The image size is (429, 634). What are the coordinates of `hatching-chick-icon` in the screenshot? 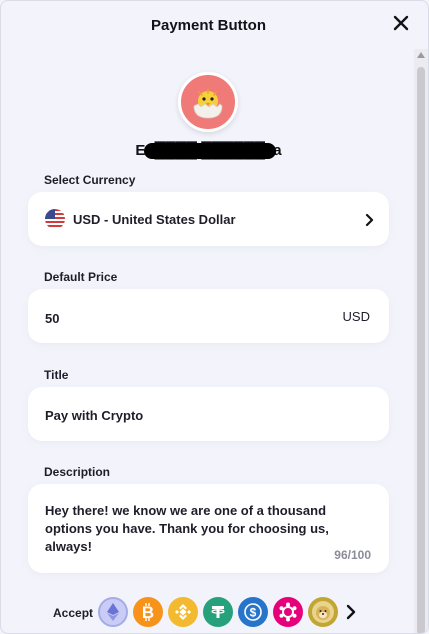 It's located at (208, 103).